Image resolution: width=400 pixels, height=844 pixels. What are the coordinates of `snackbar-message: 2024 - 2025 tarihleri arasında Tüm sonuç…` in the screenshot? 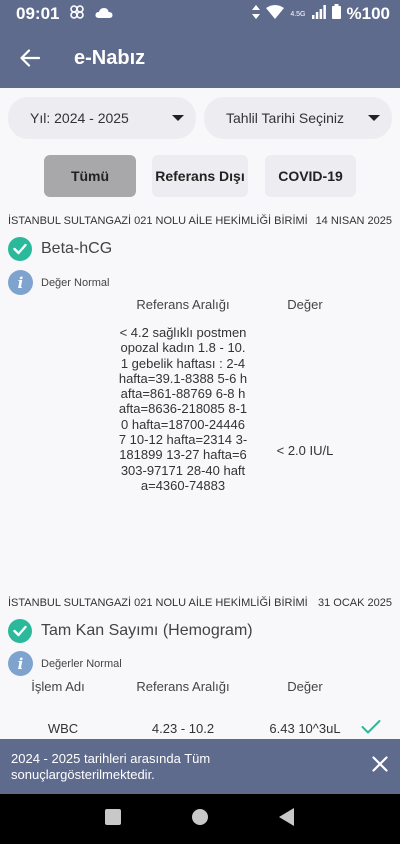 It's located at (111, 766).